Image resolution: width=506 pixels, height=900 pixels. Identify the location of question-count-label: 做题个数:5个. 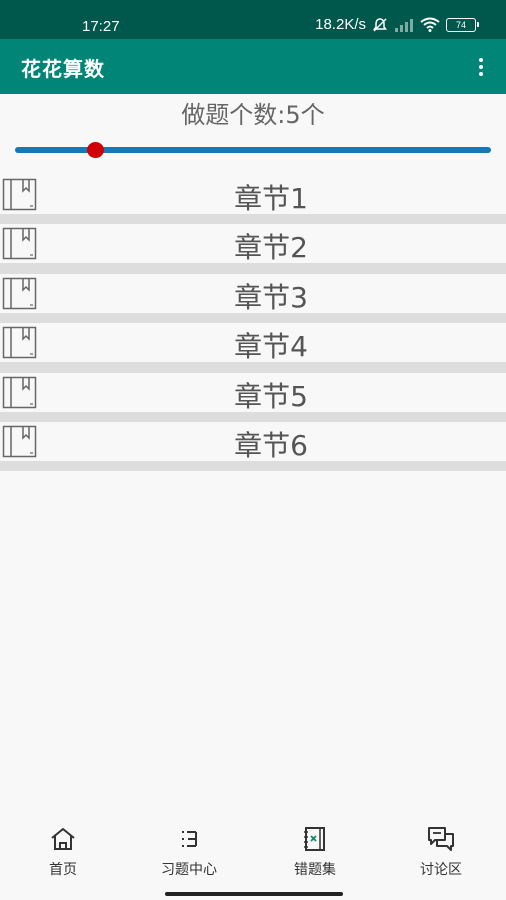
(253, 115).